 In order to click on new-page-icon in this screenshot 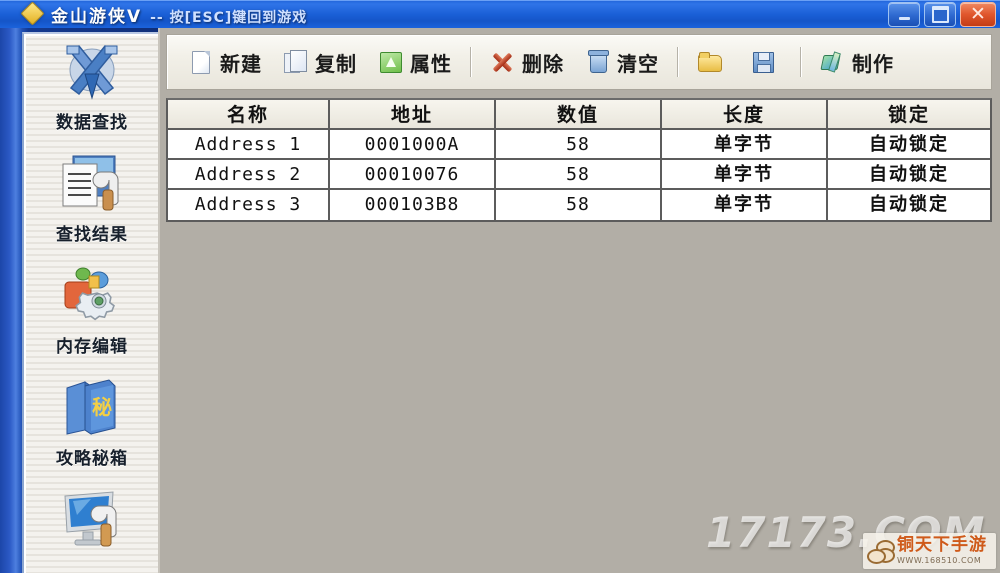, I will do `click(200, 62)`.